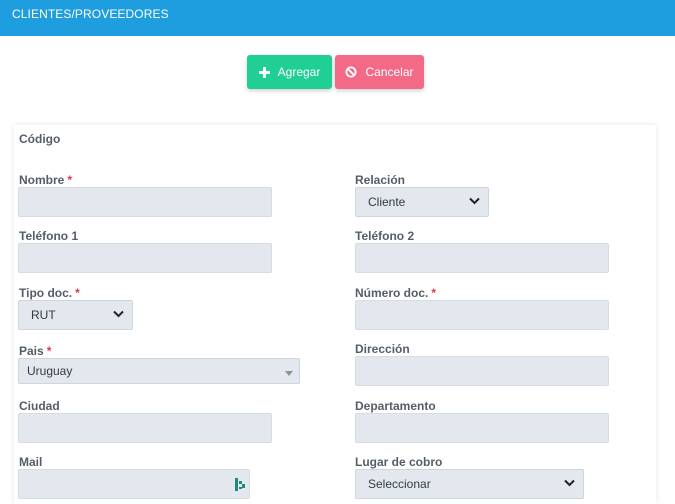 Image resolution: width=675 pixels, height=504 pixels. I want to click on cancel-button: Cancelar, so click(379, 72).